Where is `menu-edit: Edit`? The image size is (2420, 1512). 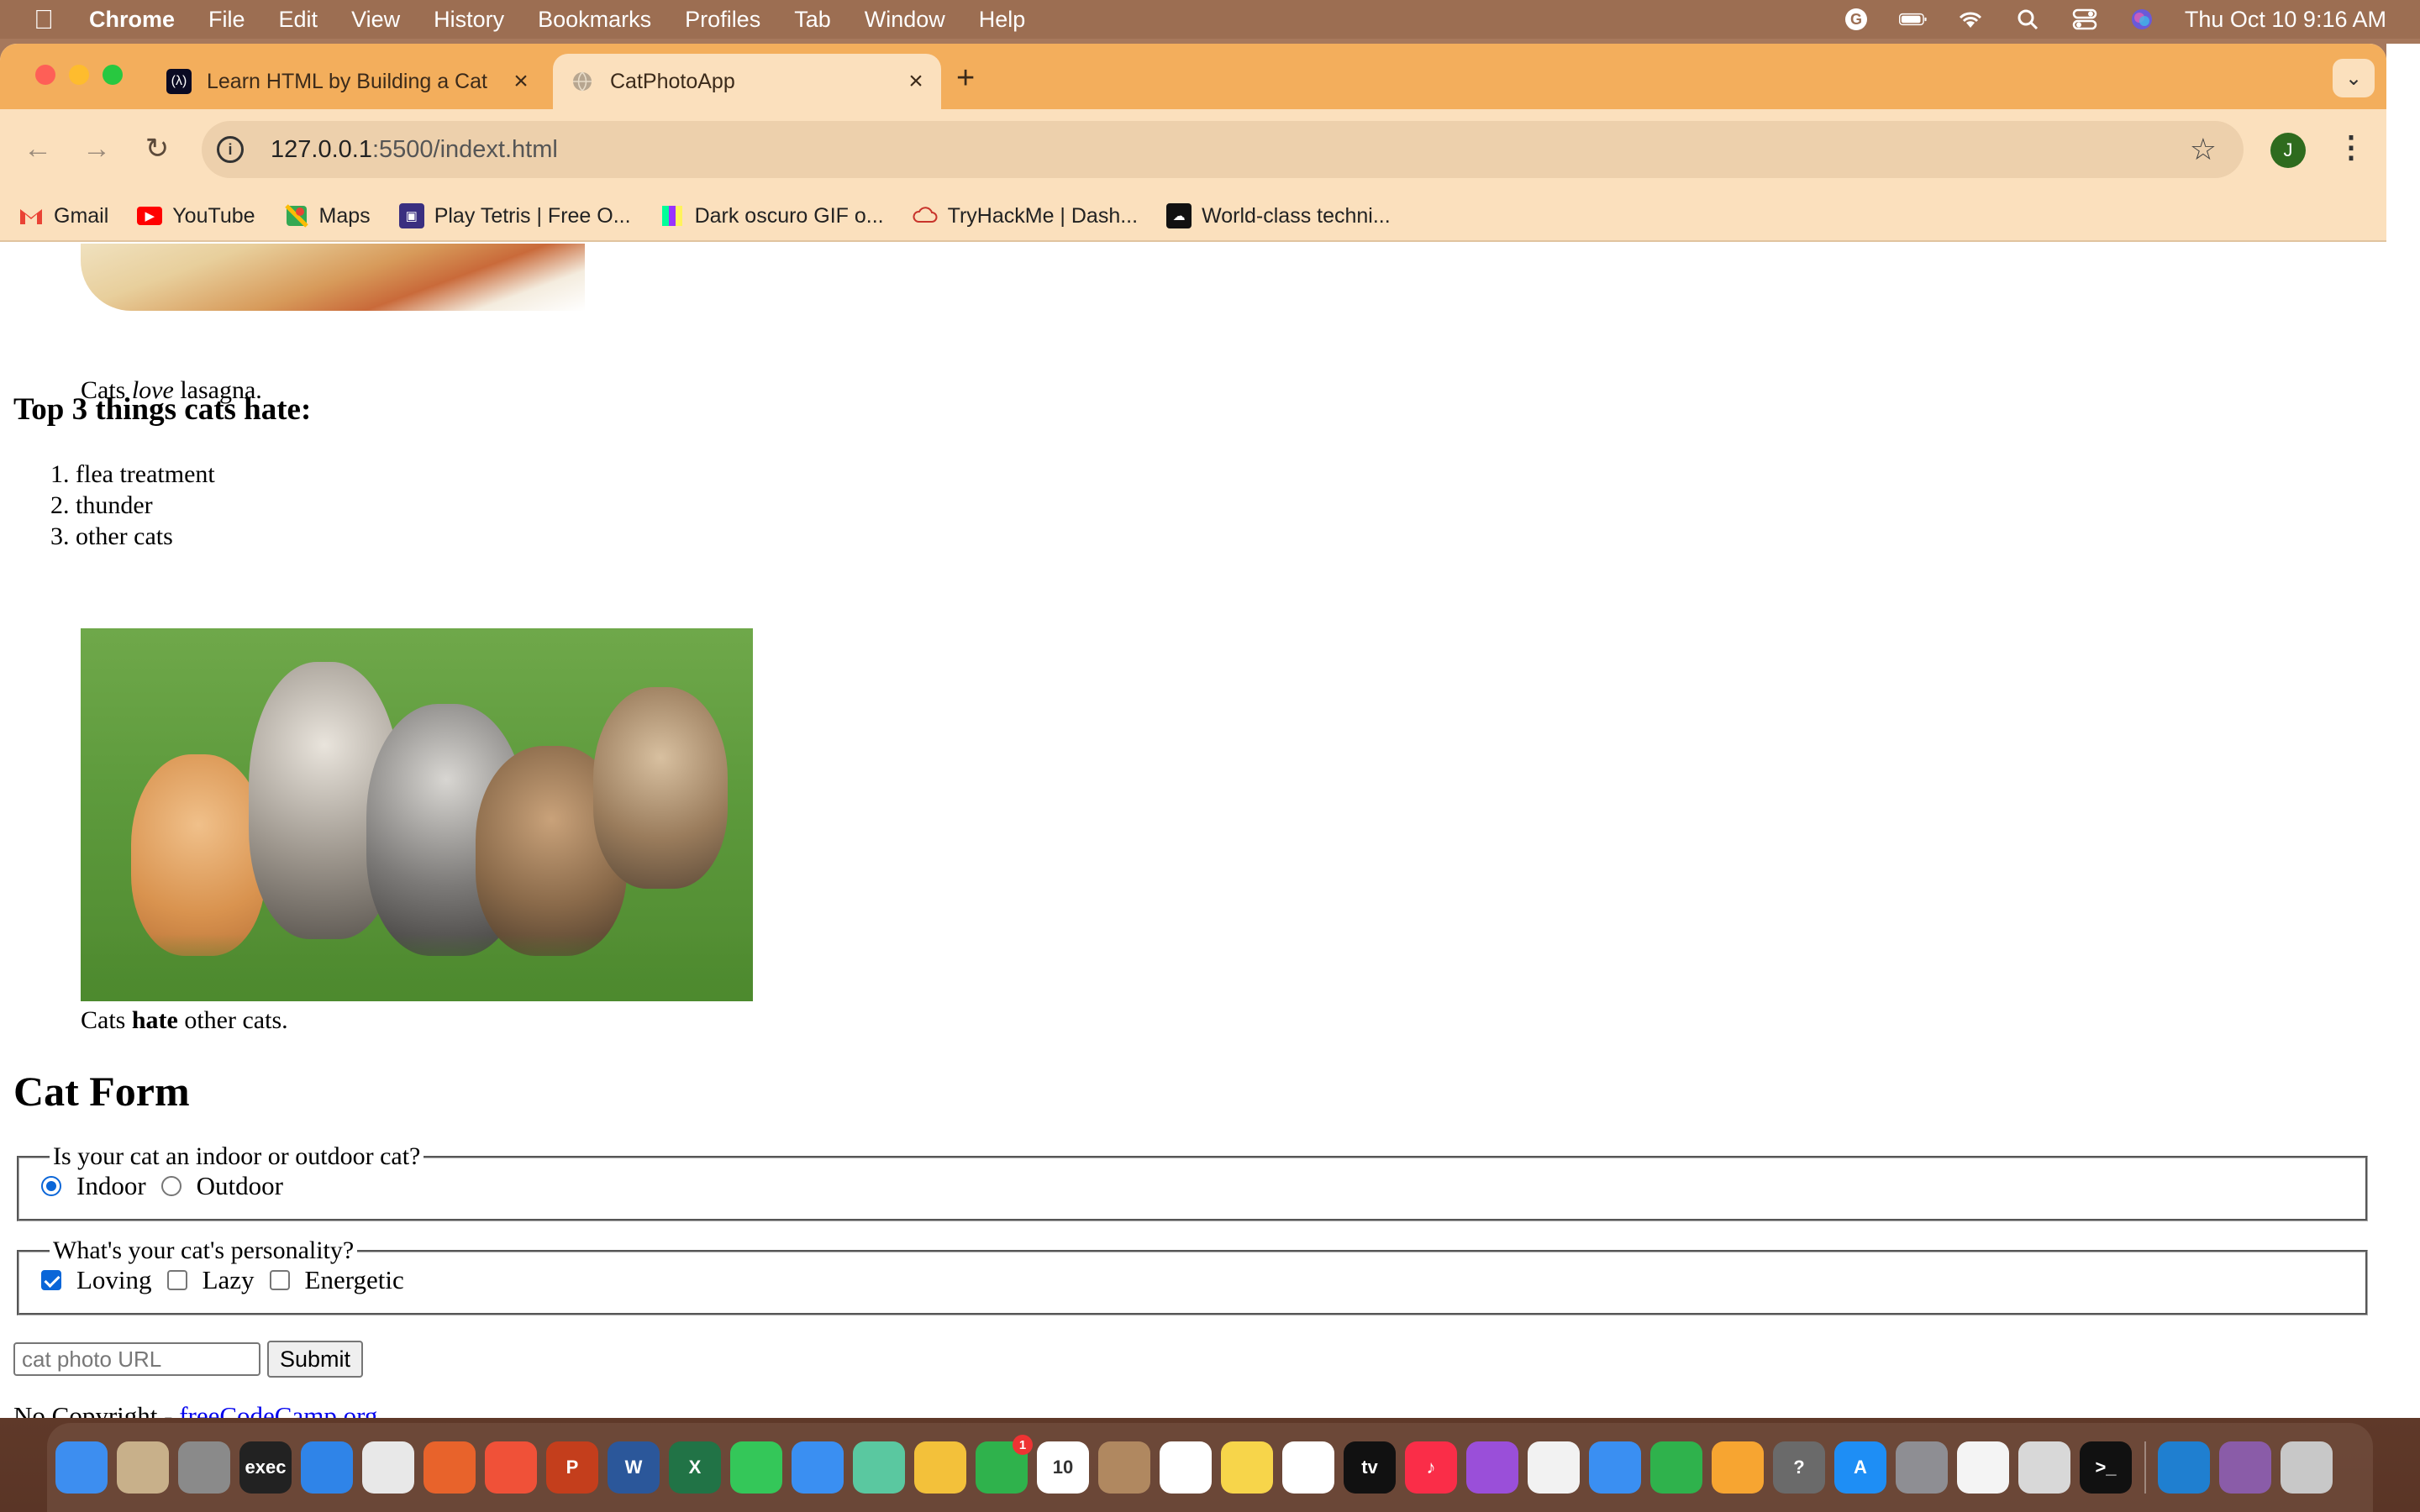 menu-edit: Edit is located at coordinates (299, 20).